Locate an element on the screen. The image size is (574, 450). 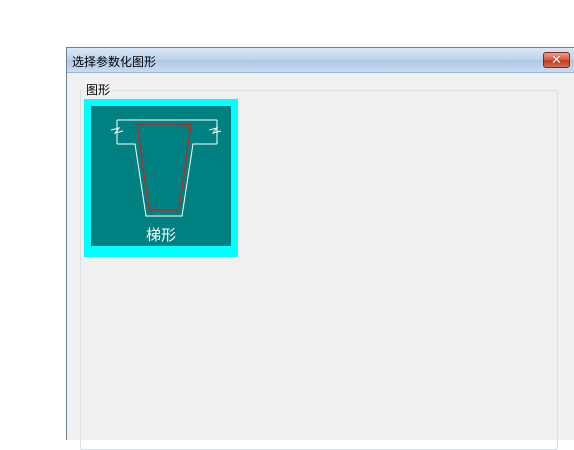
group-label: 图形 is located at coordinates (98, 89).